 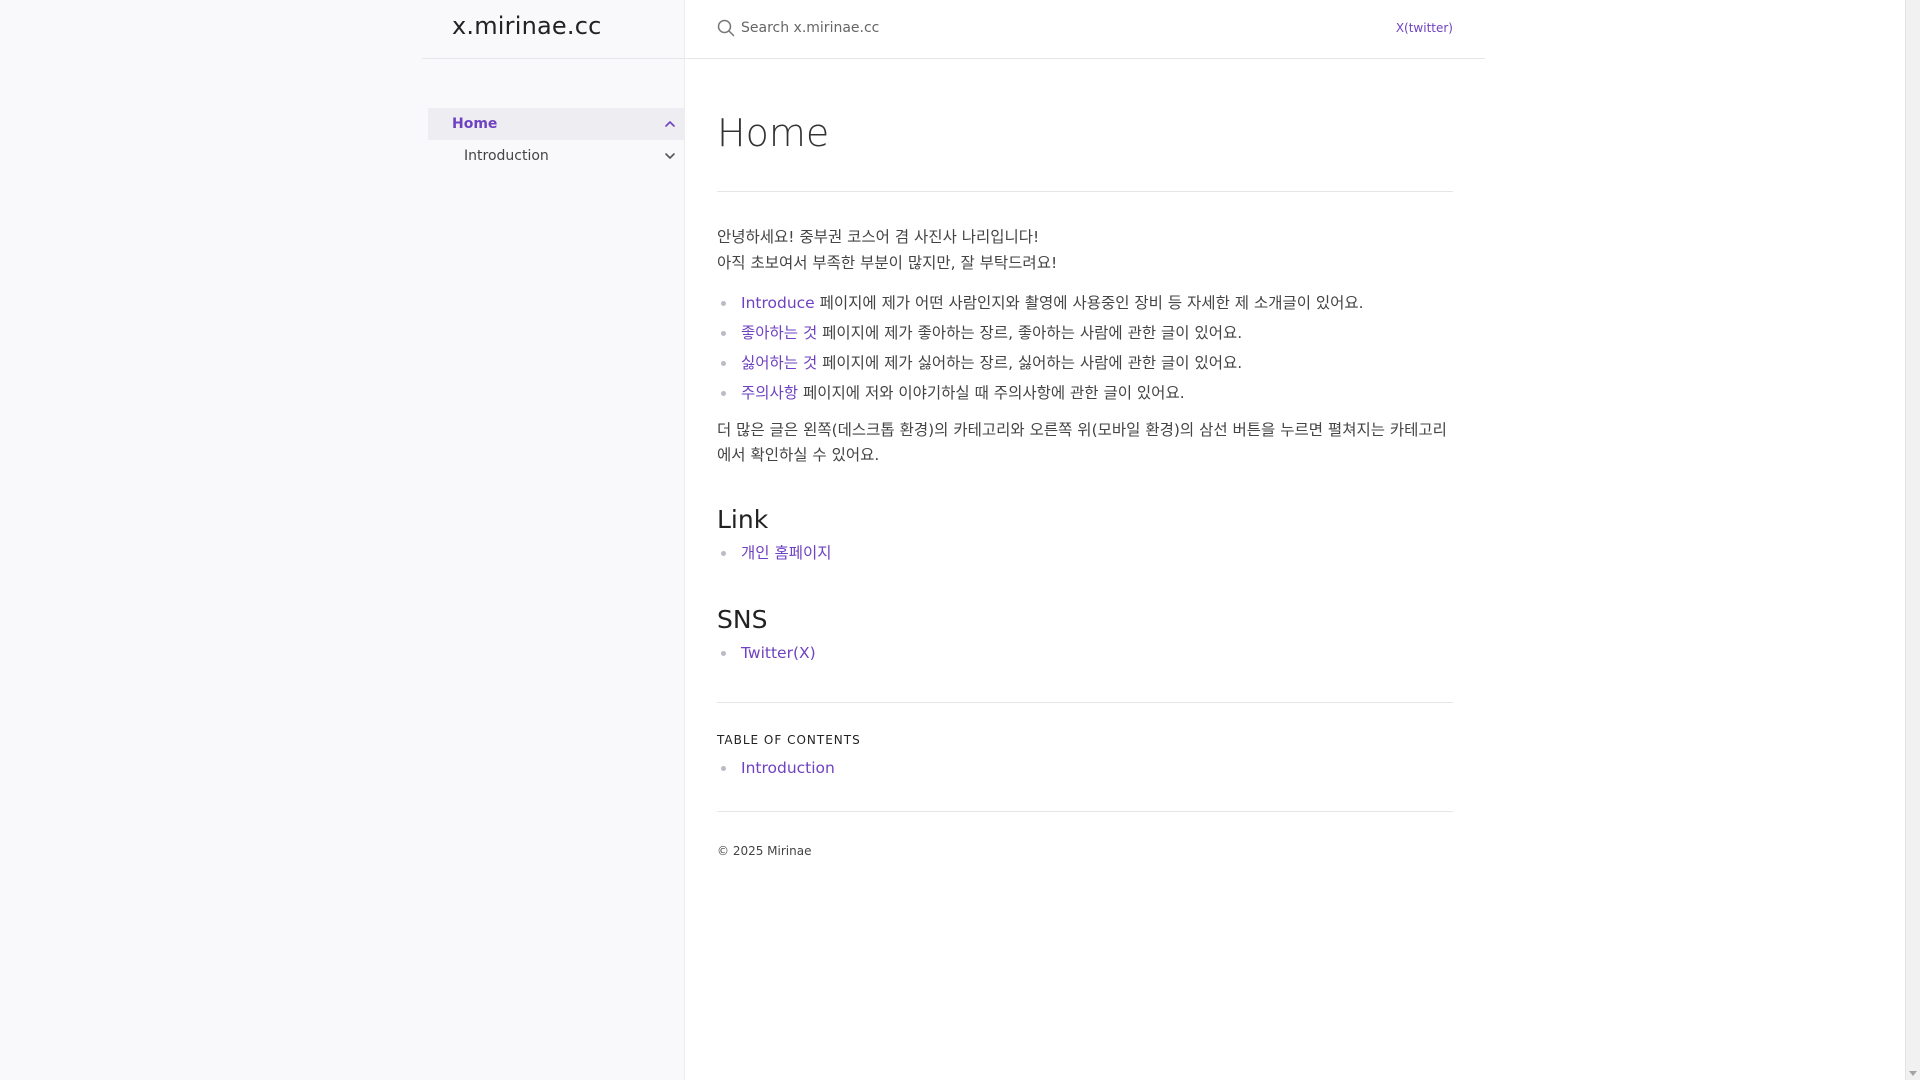 I want to click on toc-heading: TABLE OF CONTENTS, so click(x=789, y=740).